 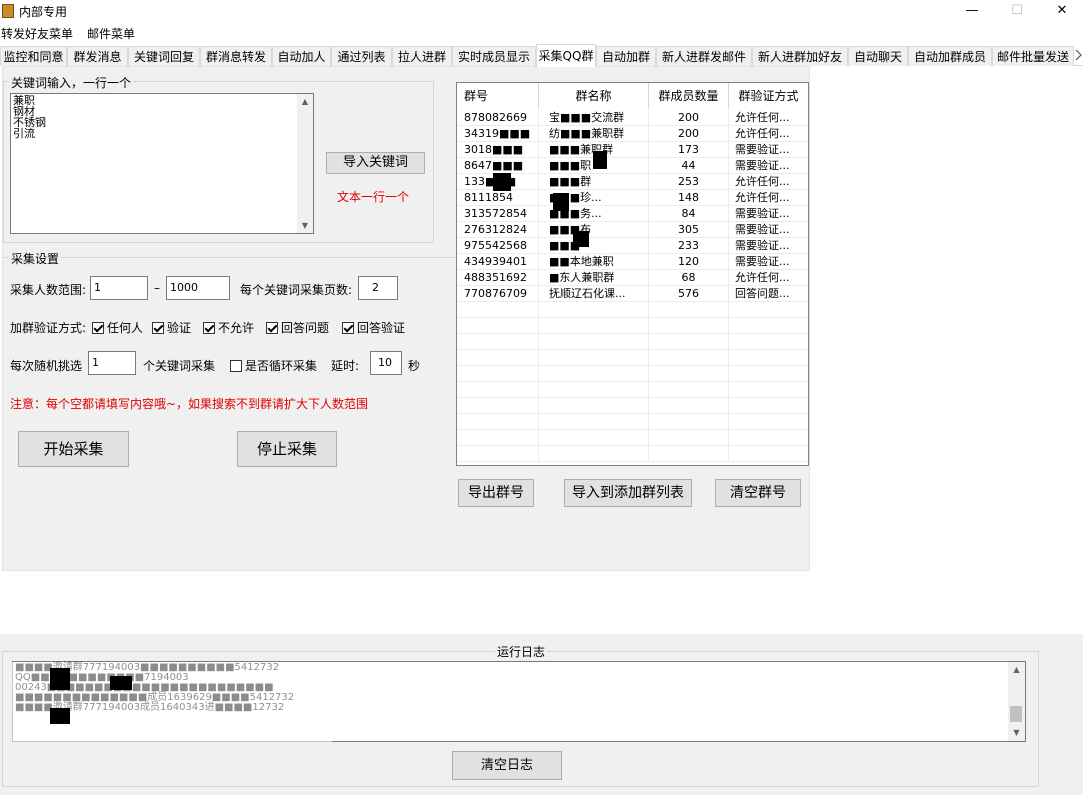 I want to click on cell-member-count: 120, so click(x=689, y=262).